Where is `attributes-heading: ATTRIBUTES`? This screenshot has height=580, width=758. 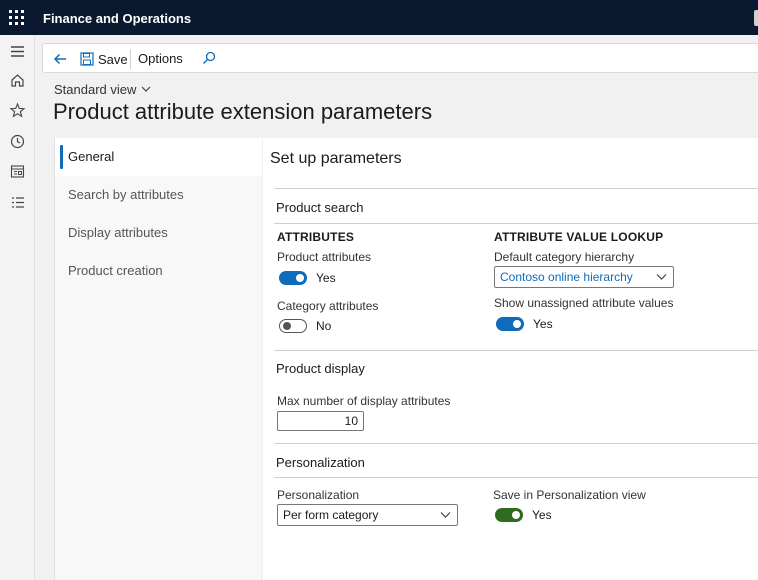 attributes-heading: ATTRIBUTES is located at coordinates (316, 237).